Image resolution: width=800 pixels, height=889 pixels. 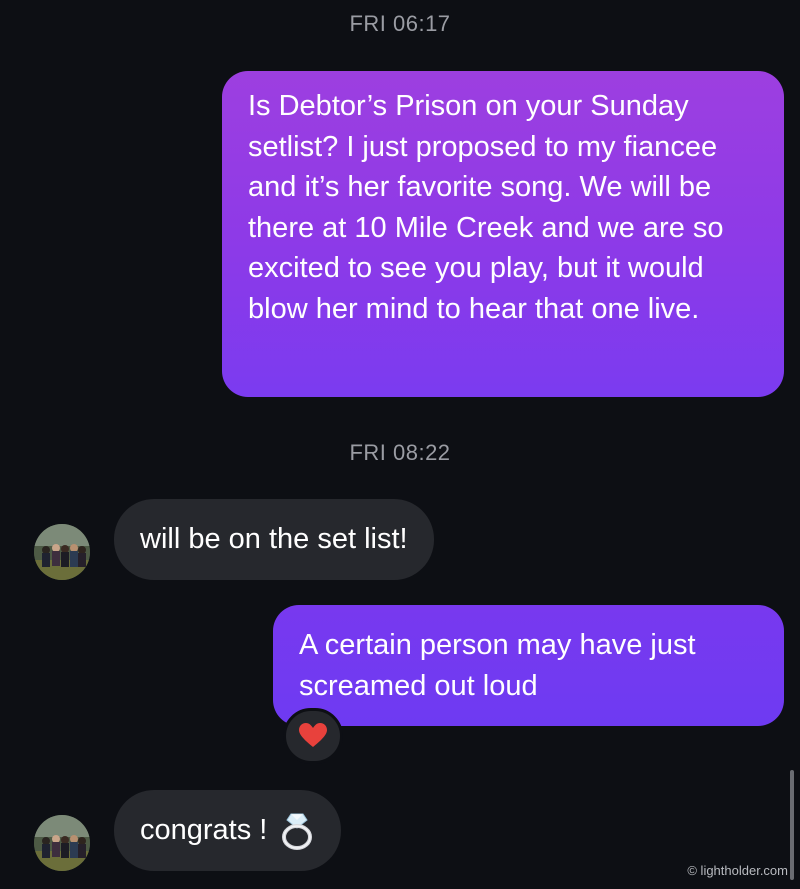 I want to click on incoming-message: congrats !, so click(x=228, y=830).